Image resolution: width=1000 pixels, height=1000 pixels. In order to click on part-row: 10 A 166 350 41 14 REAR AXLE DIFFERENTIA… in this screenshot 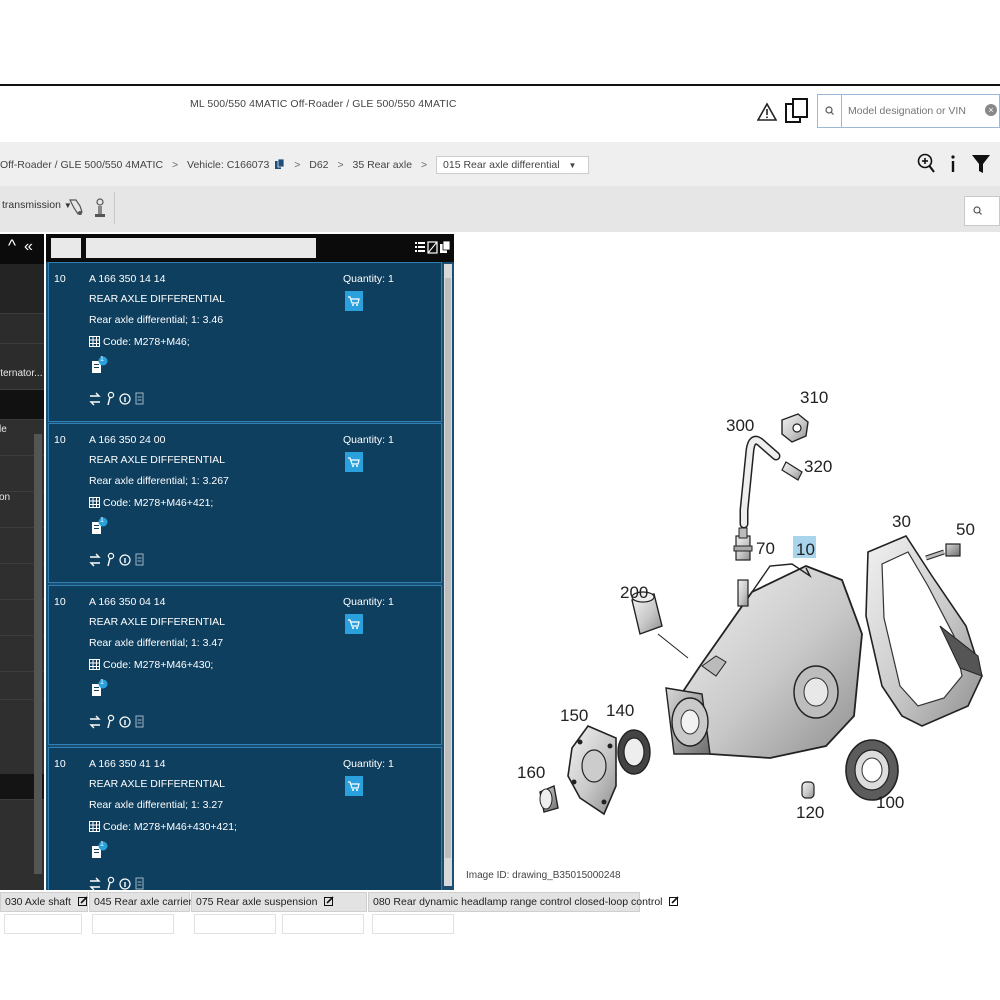, I will do `click(245, 818)`.